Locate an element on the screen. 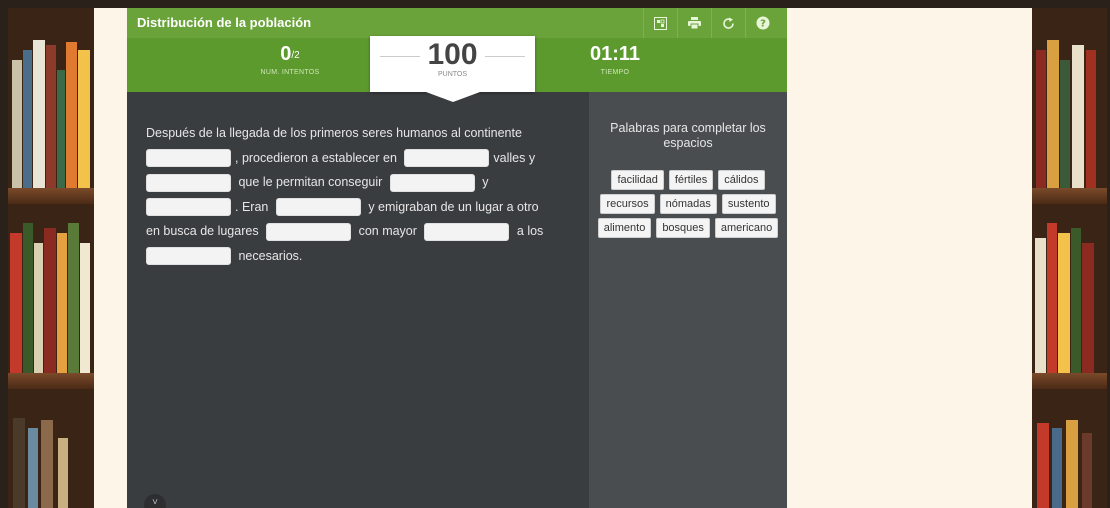  points-card: 100 PUNTOS is located at coordinates (452, 69).